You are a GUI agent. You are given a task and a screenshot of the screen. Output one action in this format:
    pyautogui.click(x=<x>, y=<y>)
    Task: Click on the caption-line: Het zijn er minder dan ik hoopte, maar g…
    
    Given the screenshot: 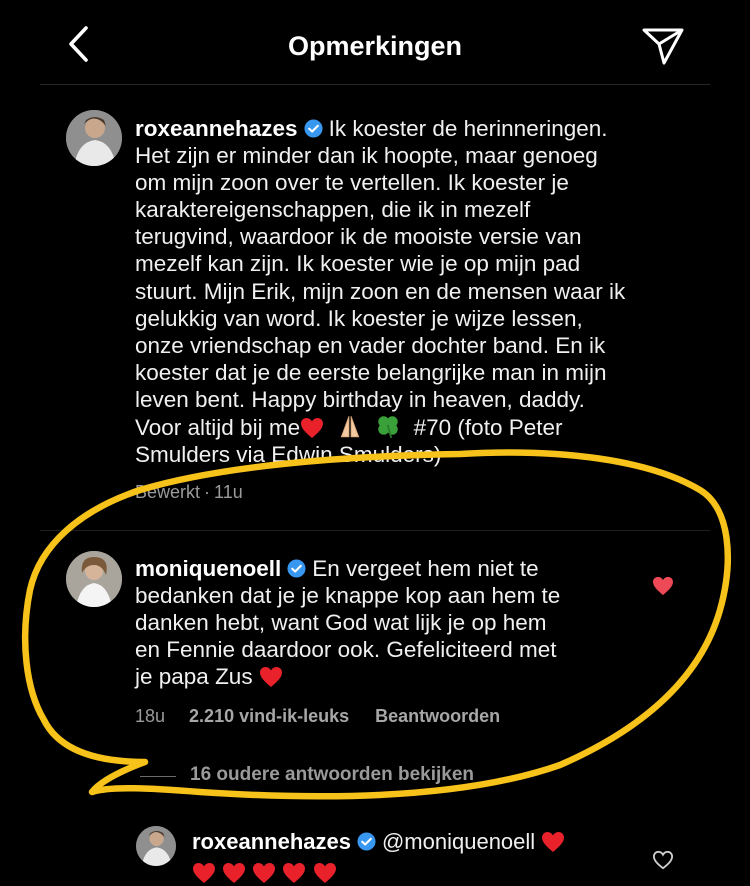 What is the action you would take?
    pyautogui.click(x=366, y=156)
    